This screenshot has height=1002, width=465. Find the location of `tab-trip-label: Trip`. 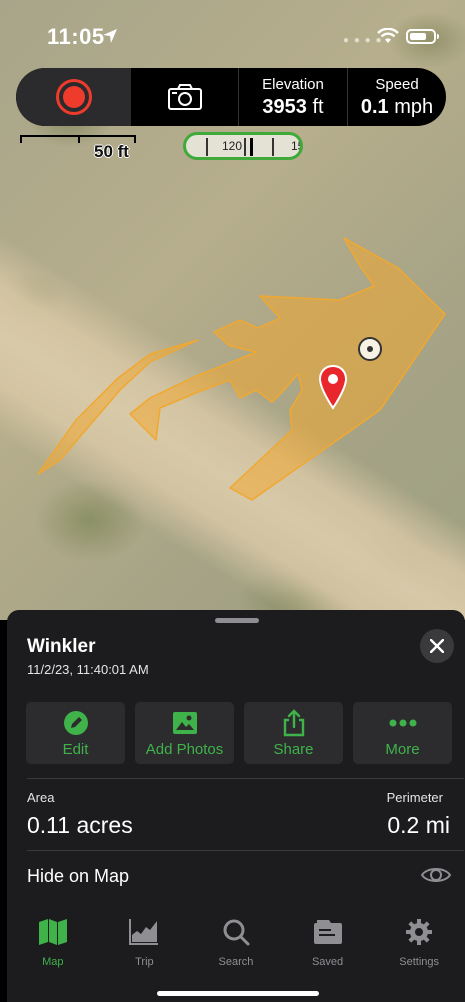

tab-trip-label: Trip is located at coordinates (144, 962).